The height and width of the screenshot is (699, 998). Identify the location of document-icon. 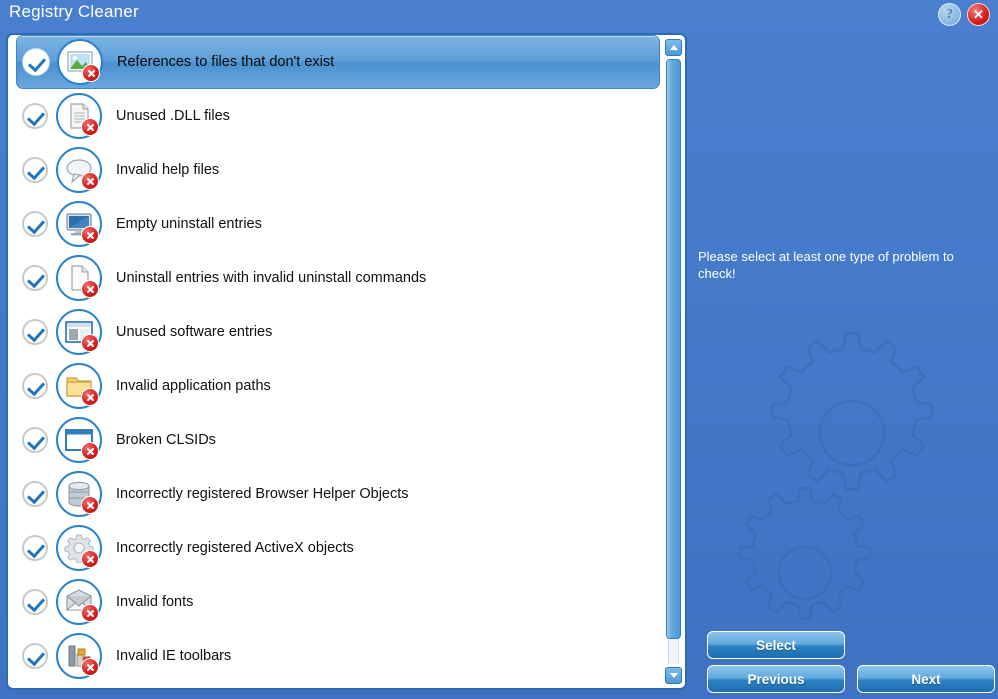
(79, 116).